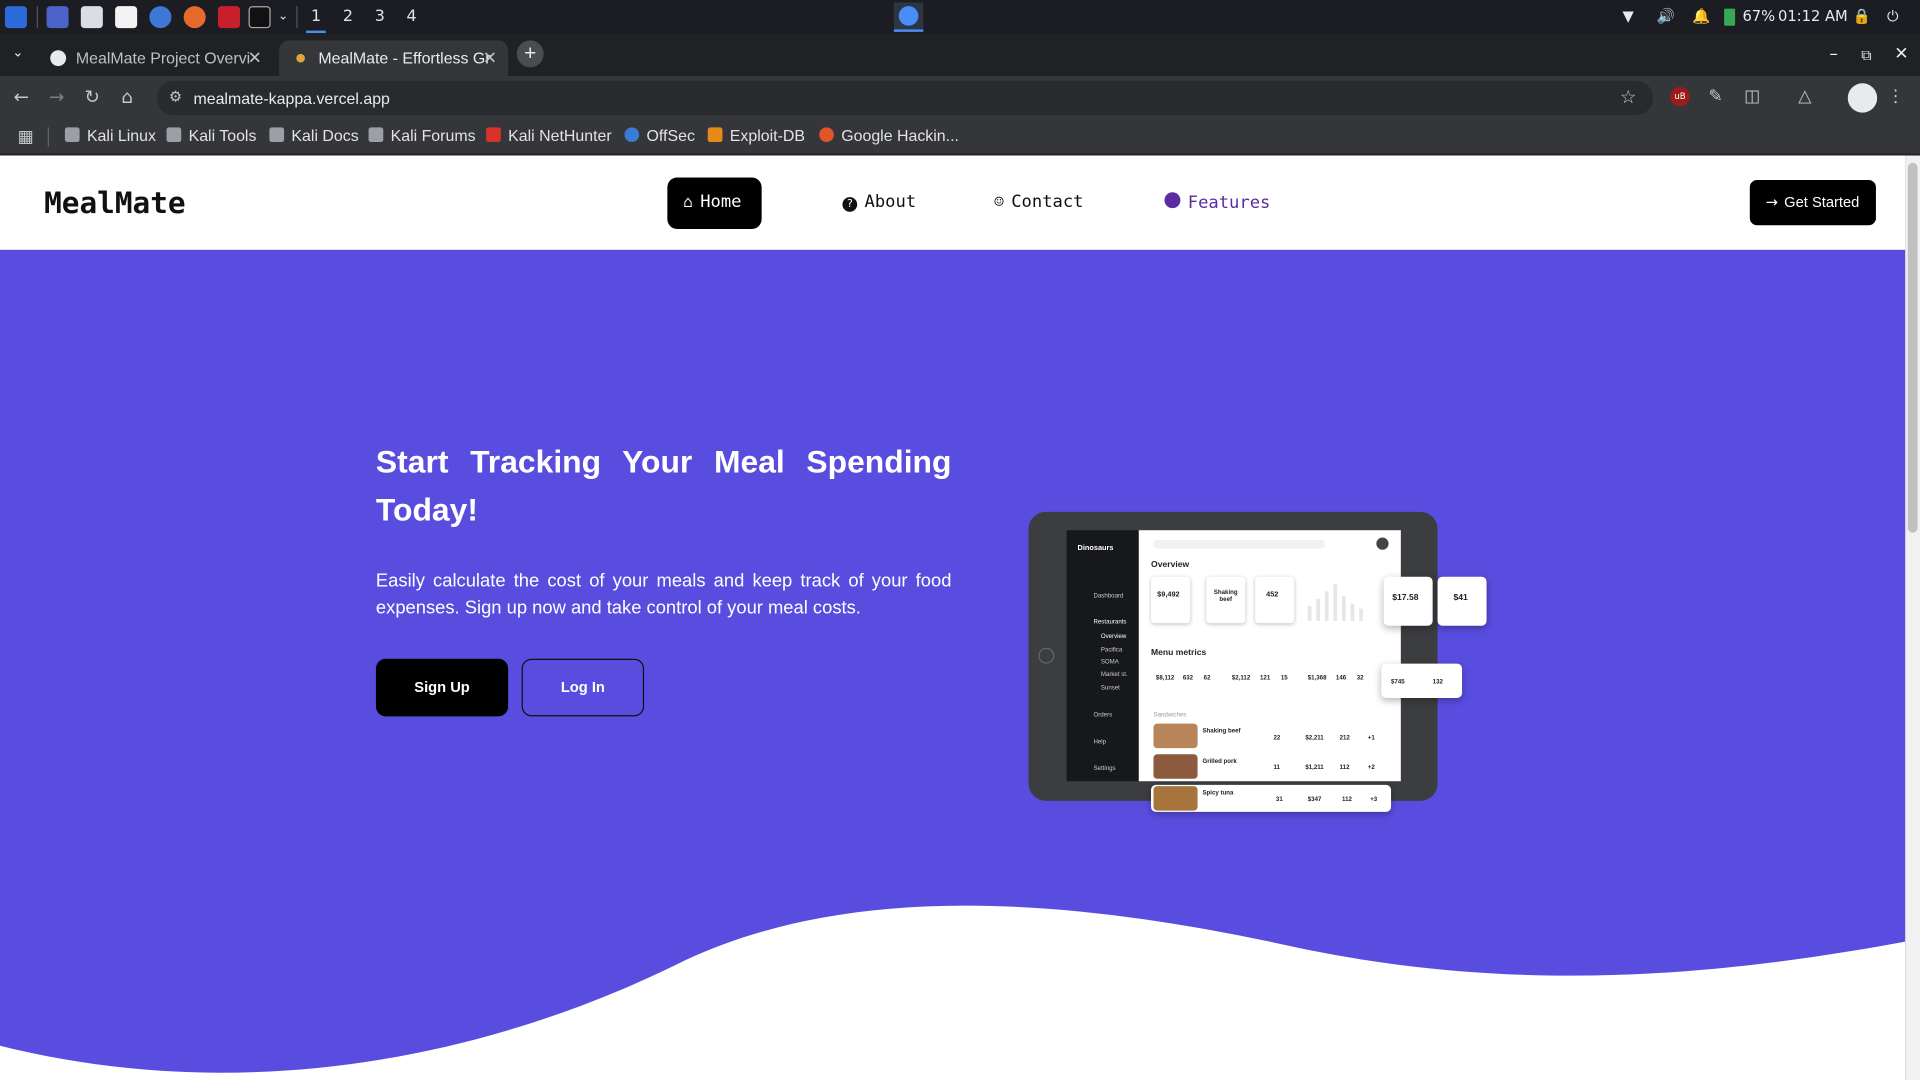  Describe the element at coordinates (194, 17) in the screenshot. I see `firefox-icon` at that location.